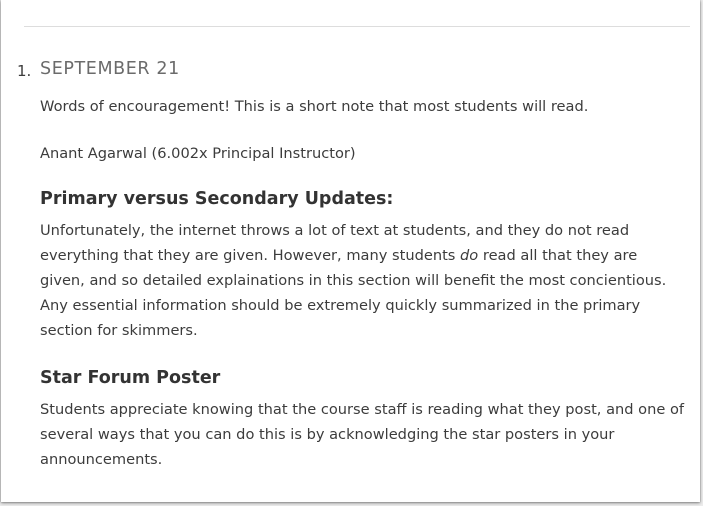  Describe the element at coordinates (217, 199) in the screenshot. I see `section-heading-primary-secondary: Primary versus Secondary Updates:` at that location.